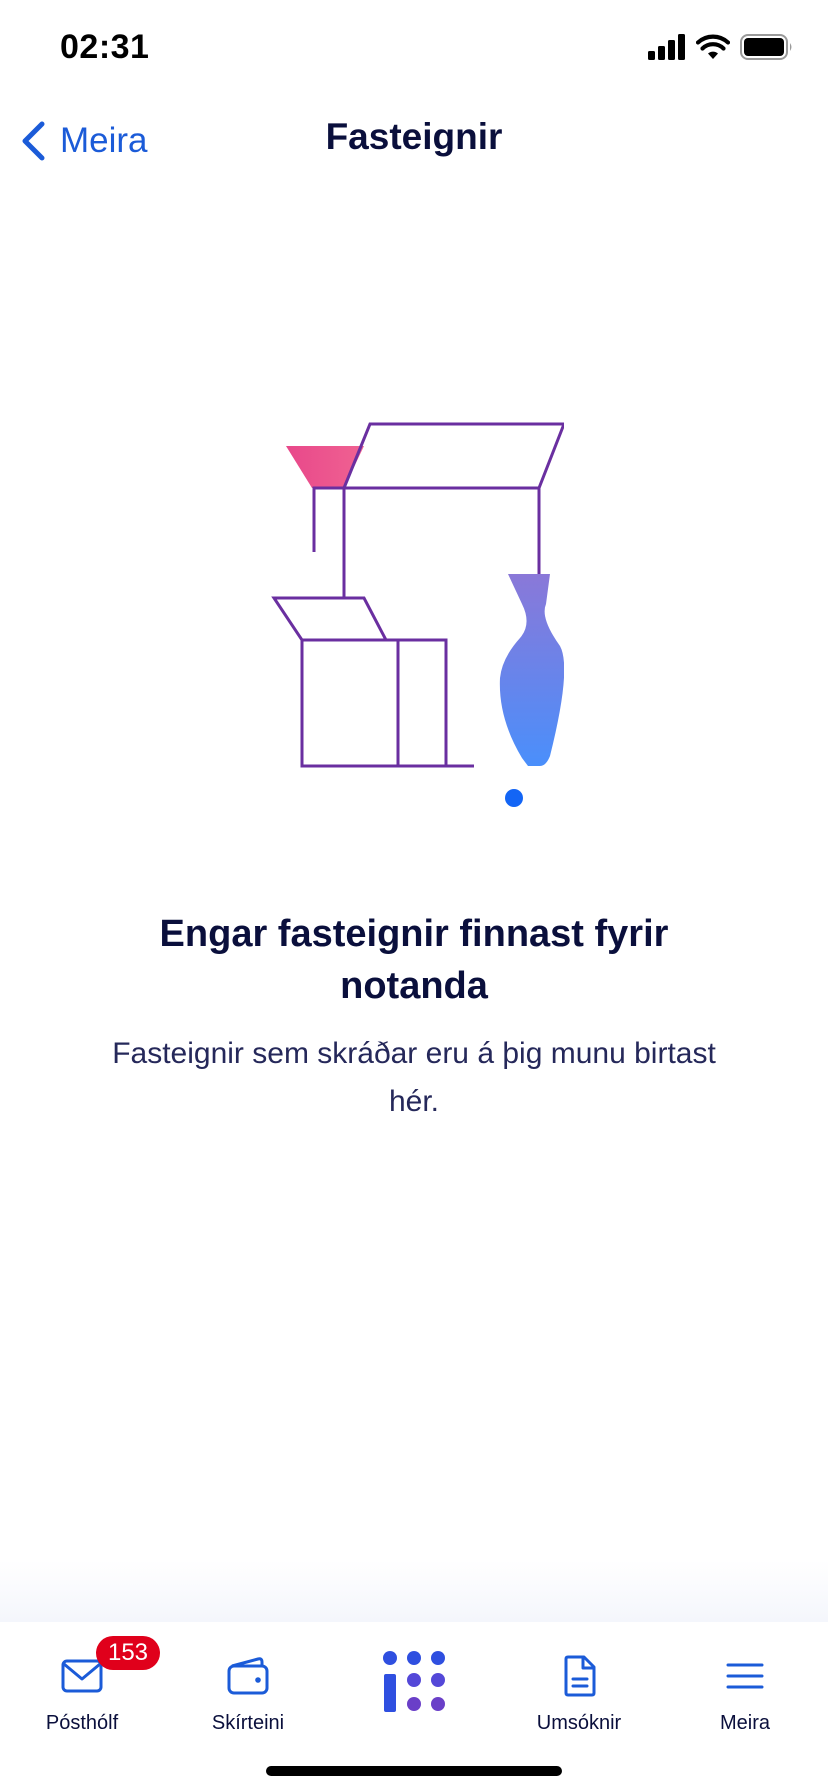  What do you see at coordinates (579, 1676) in the screenshot?
I see `document-icon` at bounding box center [579, 1676].